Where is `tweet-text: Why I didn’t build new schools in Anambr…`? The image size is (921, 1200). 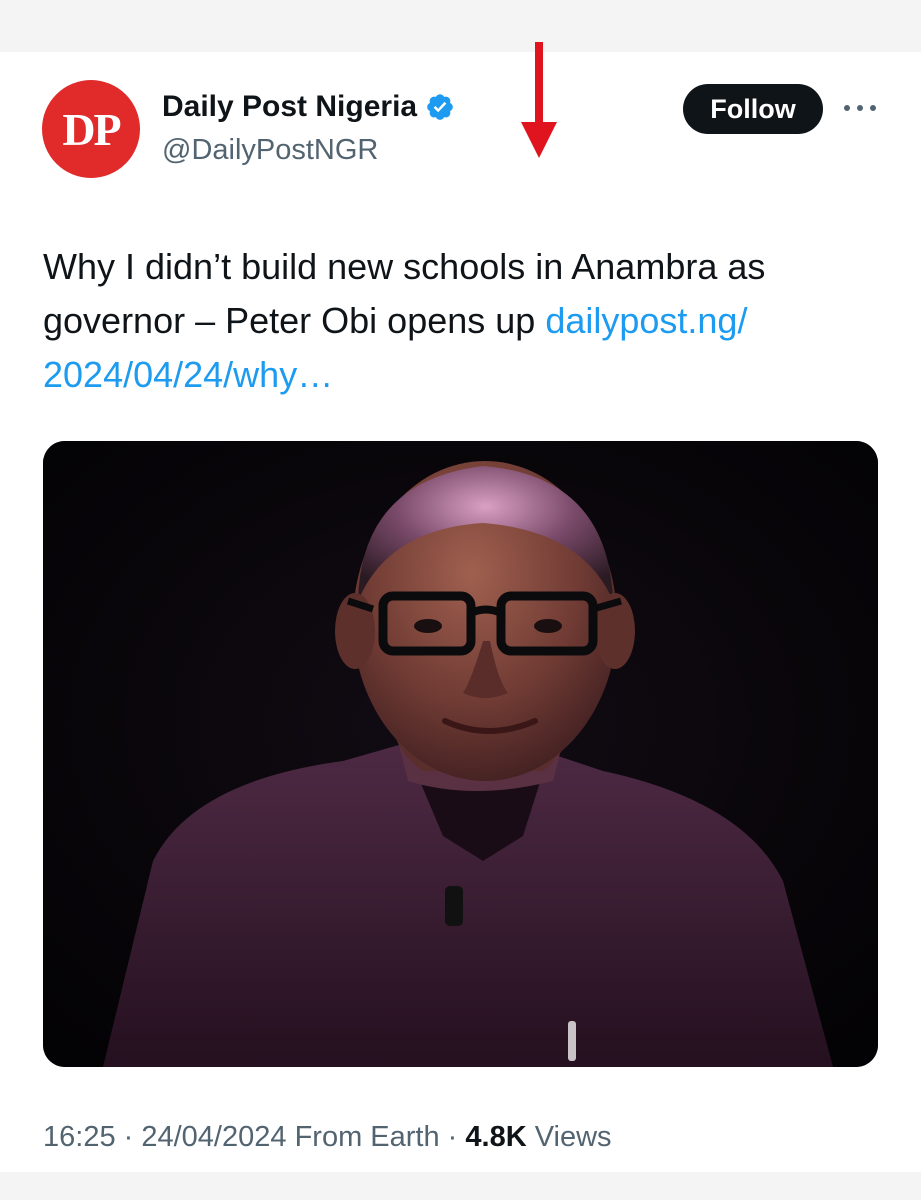 tweet-text: Why I didn’t build new schools in Anambr… is located at coordinates (453, 321).